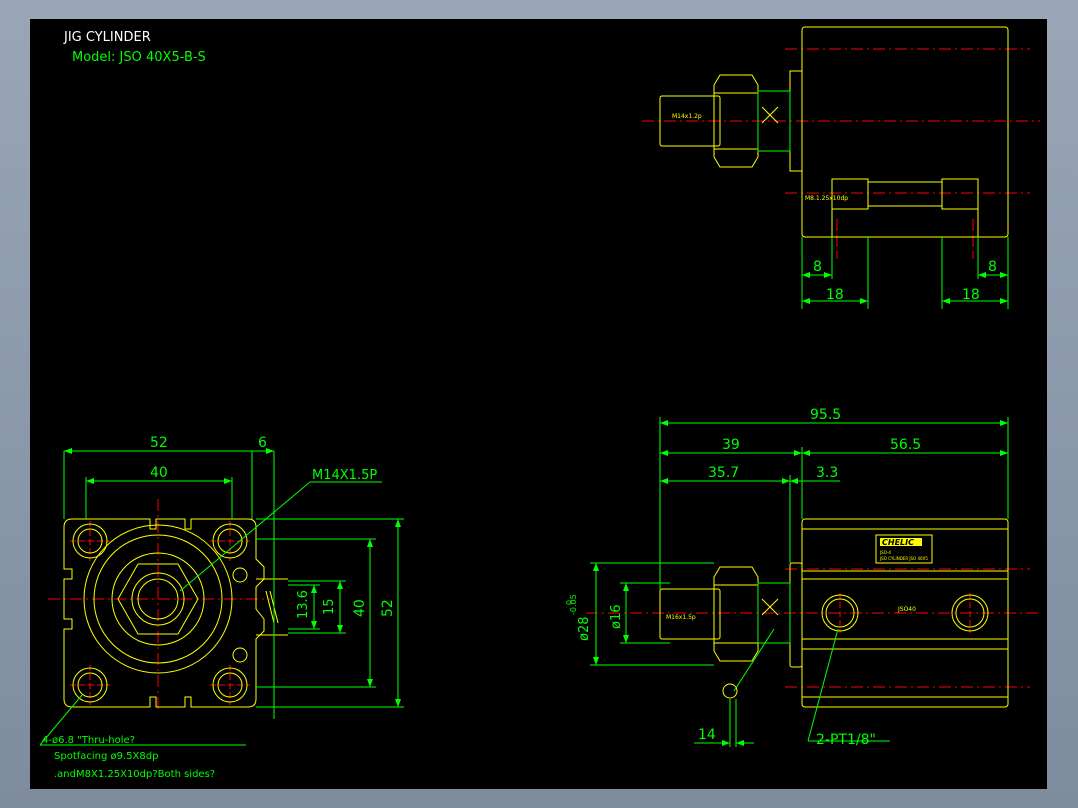 The image size is (1078, 808). Describe the element at coordinates (681, 617) in the screenshot. I see `rod-label-side: M16x1.5p` at that location.